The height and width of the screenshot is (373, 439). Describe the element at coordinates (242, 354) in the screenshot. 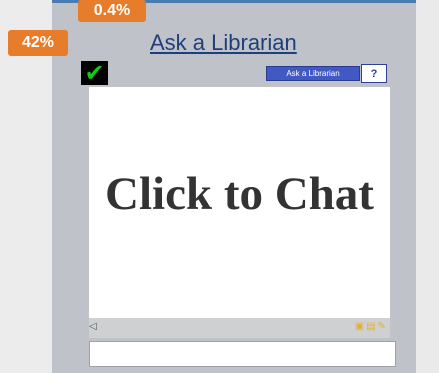

I see `chat-input` at that location.